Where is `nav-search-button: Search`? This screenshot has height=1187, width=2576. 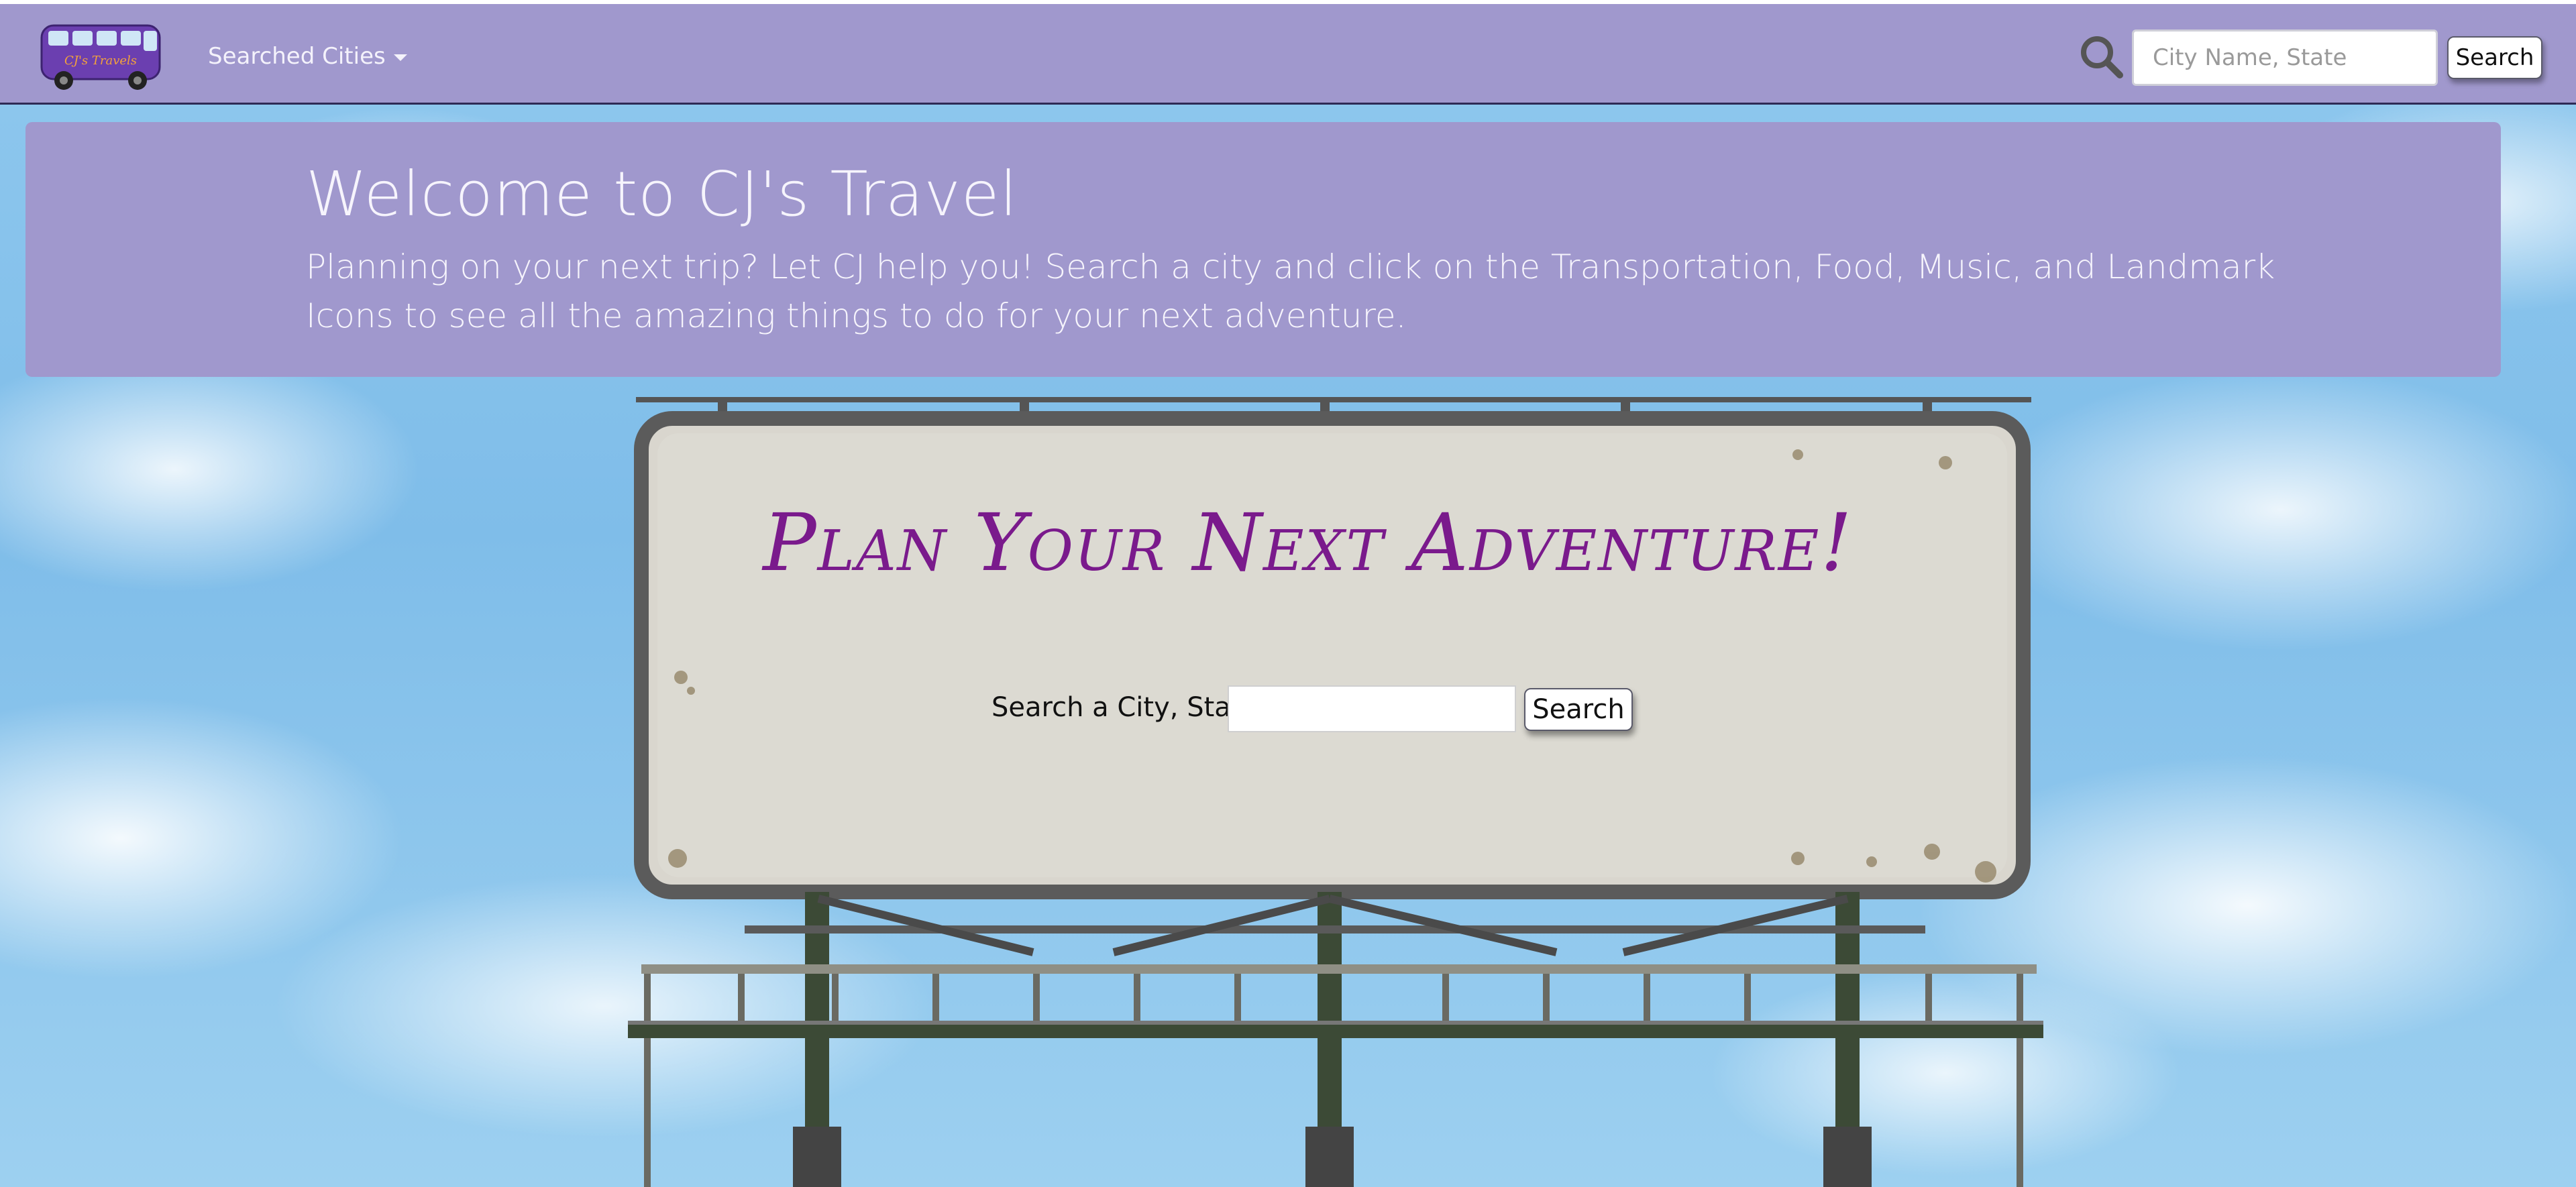 nav-search-button: Search is located at coordinates (2494, 58).